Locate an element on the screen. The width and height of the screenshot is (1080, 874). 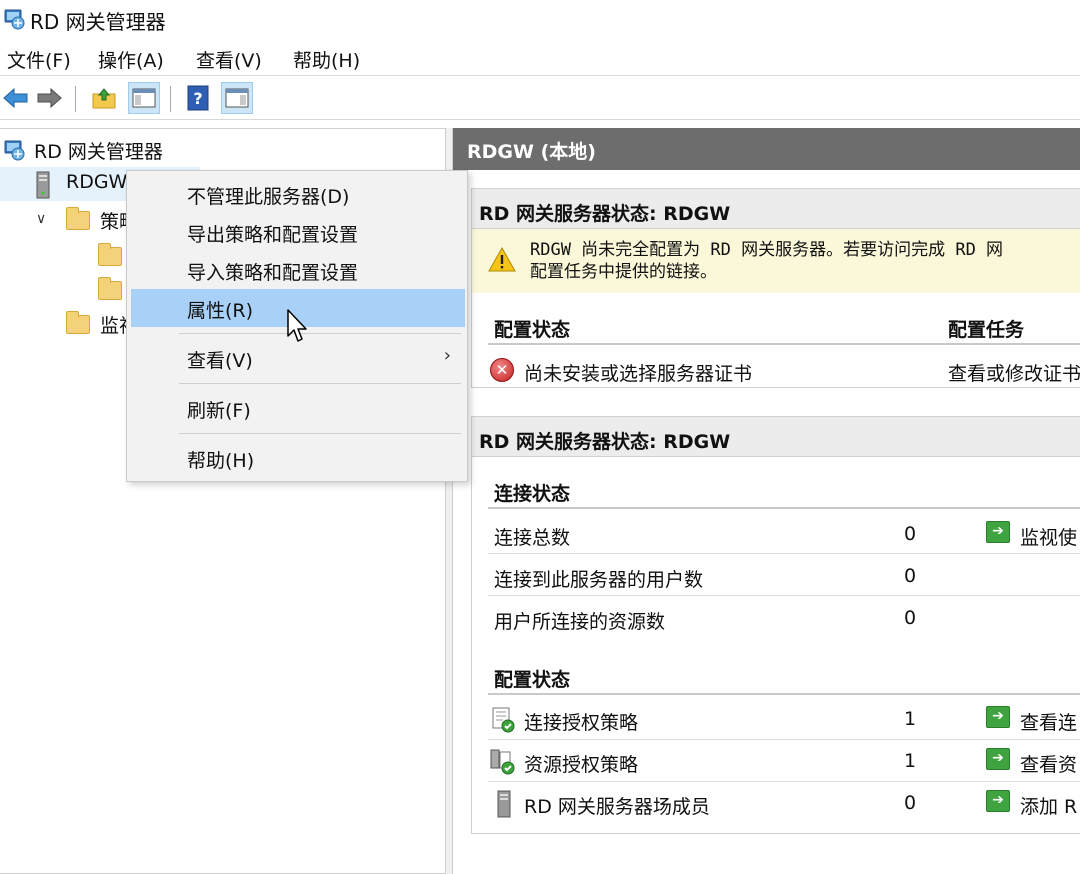
back-button is located at coordinates (16, 98).